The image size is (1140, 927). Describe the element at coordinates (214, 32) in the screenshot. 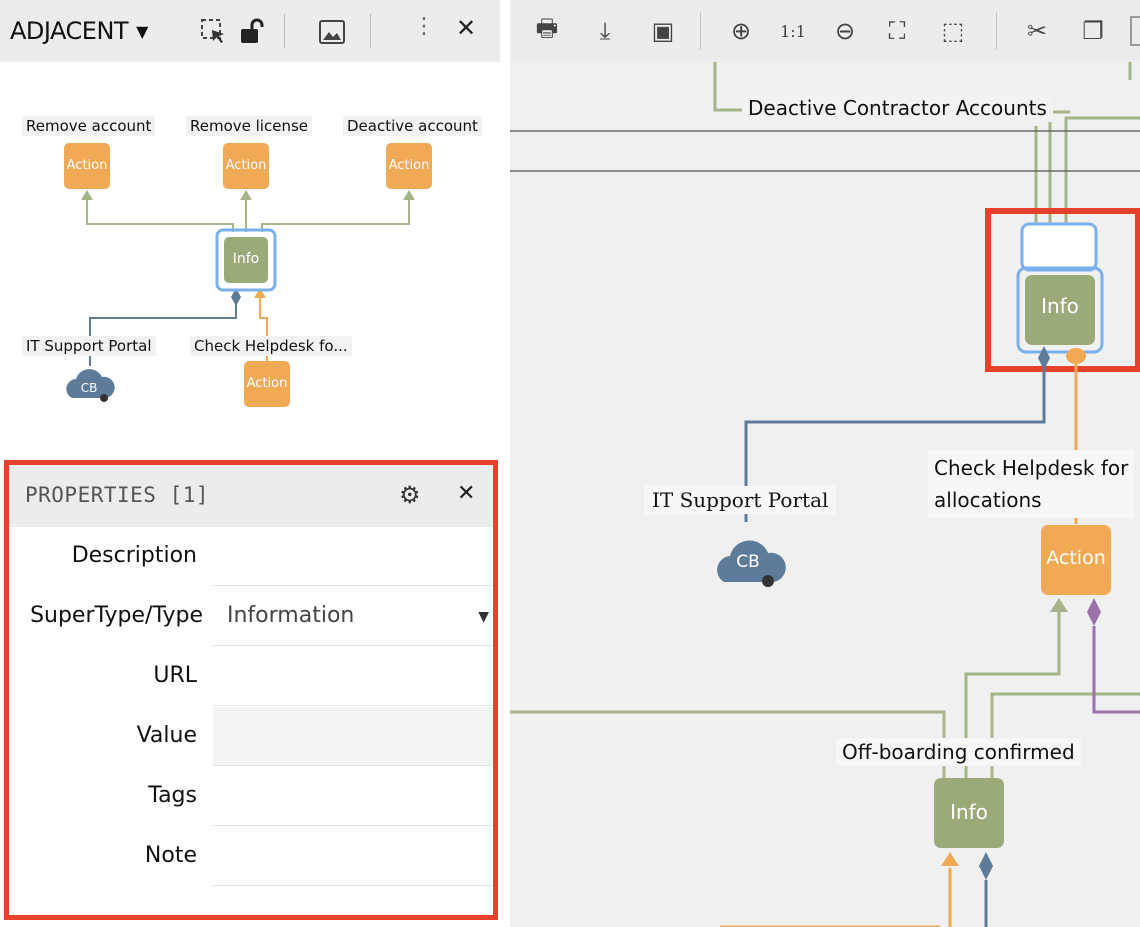

I see `select-cursor-icon` at that location.